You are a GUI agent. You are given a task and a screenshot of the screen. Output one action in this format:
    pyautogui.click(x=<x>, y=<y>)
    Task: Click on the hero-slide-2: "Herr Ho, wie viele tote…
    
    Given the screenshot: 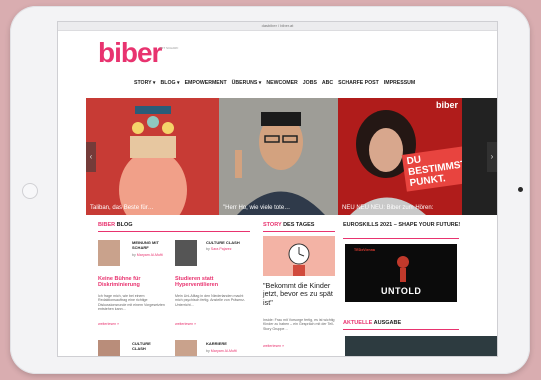 What is the action you would take?
    pyautogui.click(x=278, y=156)
    